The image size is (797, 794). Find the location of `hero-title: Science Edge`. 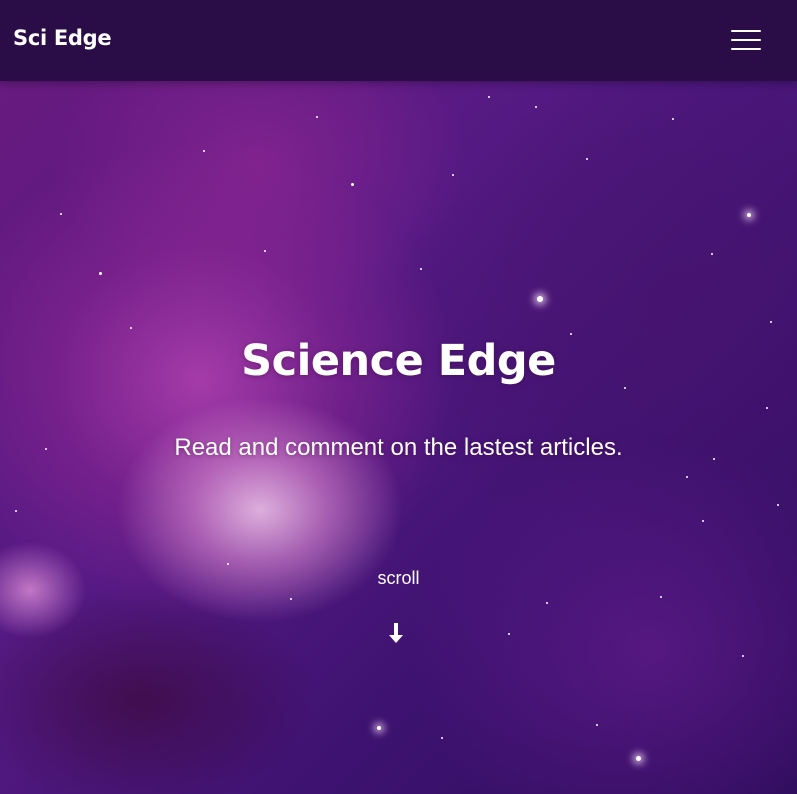

hero-title: Science Edge is located at coordinates (398, 361).